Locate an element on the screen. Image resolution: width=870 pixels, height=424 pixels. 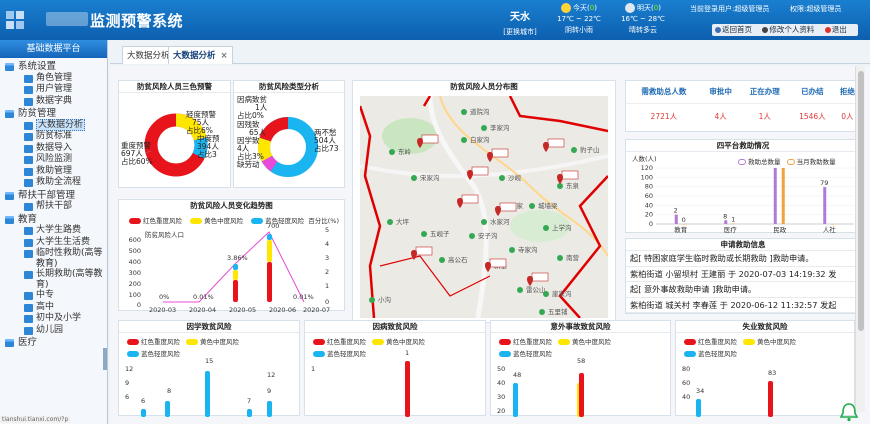
scrollbar-thumb is located at coordinates (861, 201).